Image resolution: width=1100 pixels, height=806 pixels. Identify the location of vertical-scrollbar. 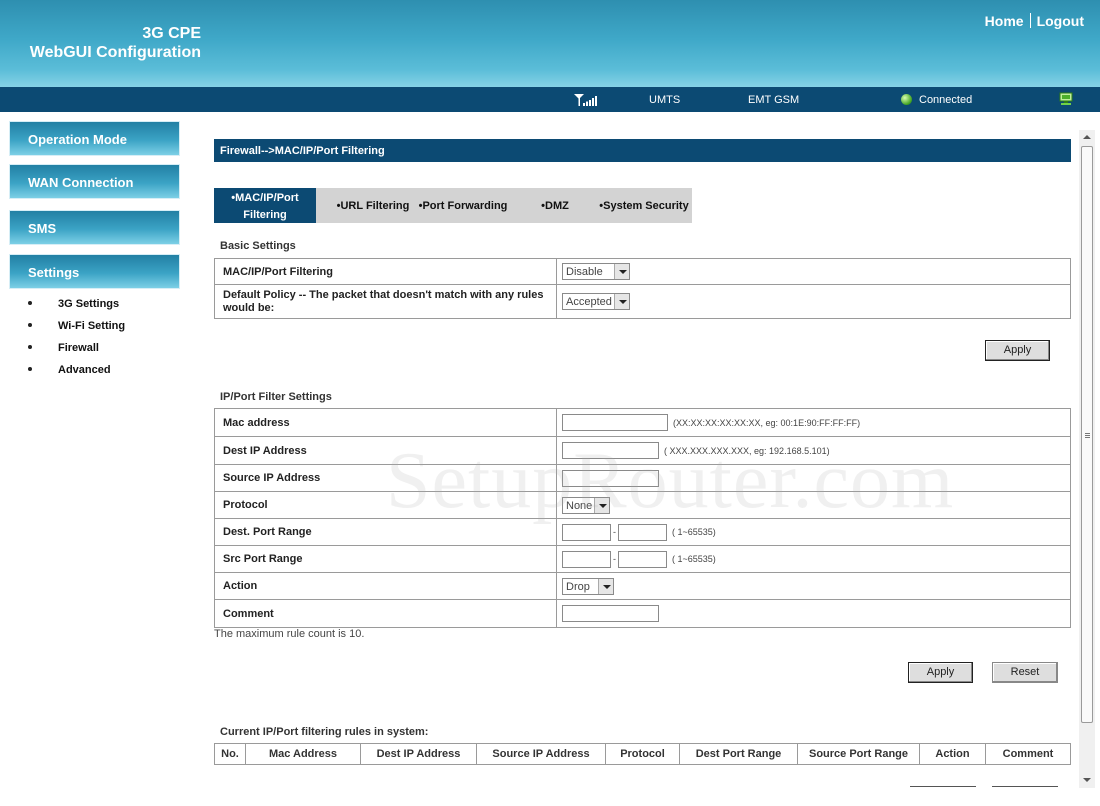
(1087, 459).